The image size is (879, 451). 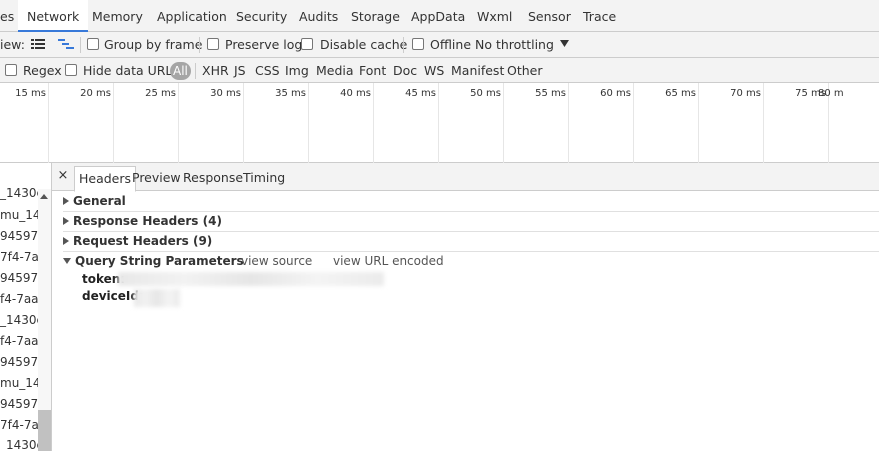 I want to click on hide-data-urls-checkbox, so click(x=71, y=70).